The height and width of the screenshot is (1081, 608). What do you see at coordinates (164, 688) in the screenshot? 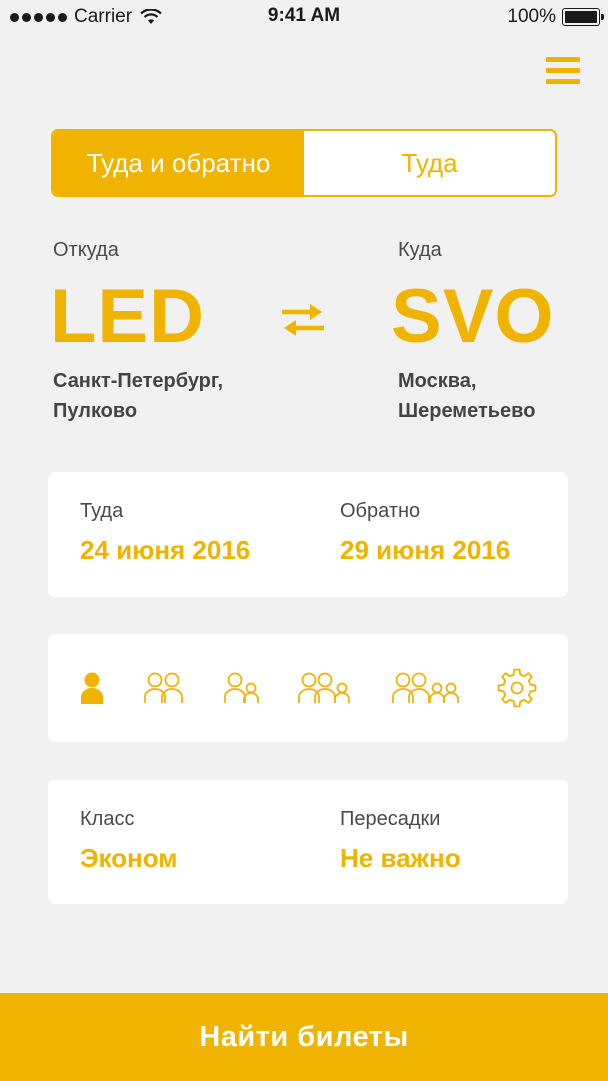
I see `two-adults-icon` at bounding box center [164, 688].